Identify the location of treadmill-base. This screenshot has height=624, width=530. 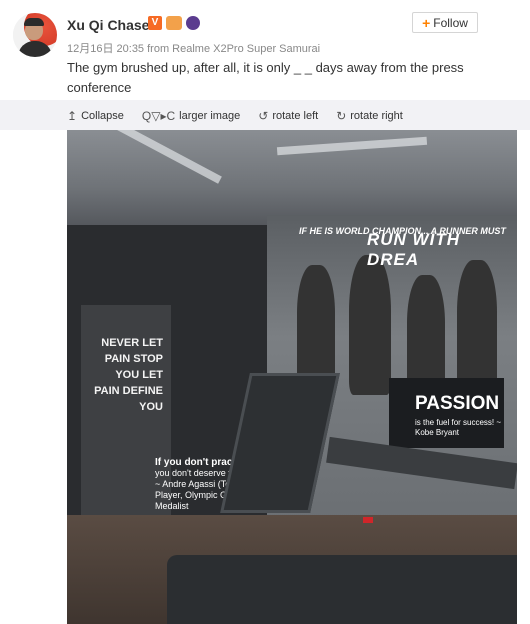
(342, 589).